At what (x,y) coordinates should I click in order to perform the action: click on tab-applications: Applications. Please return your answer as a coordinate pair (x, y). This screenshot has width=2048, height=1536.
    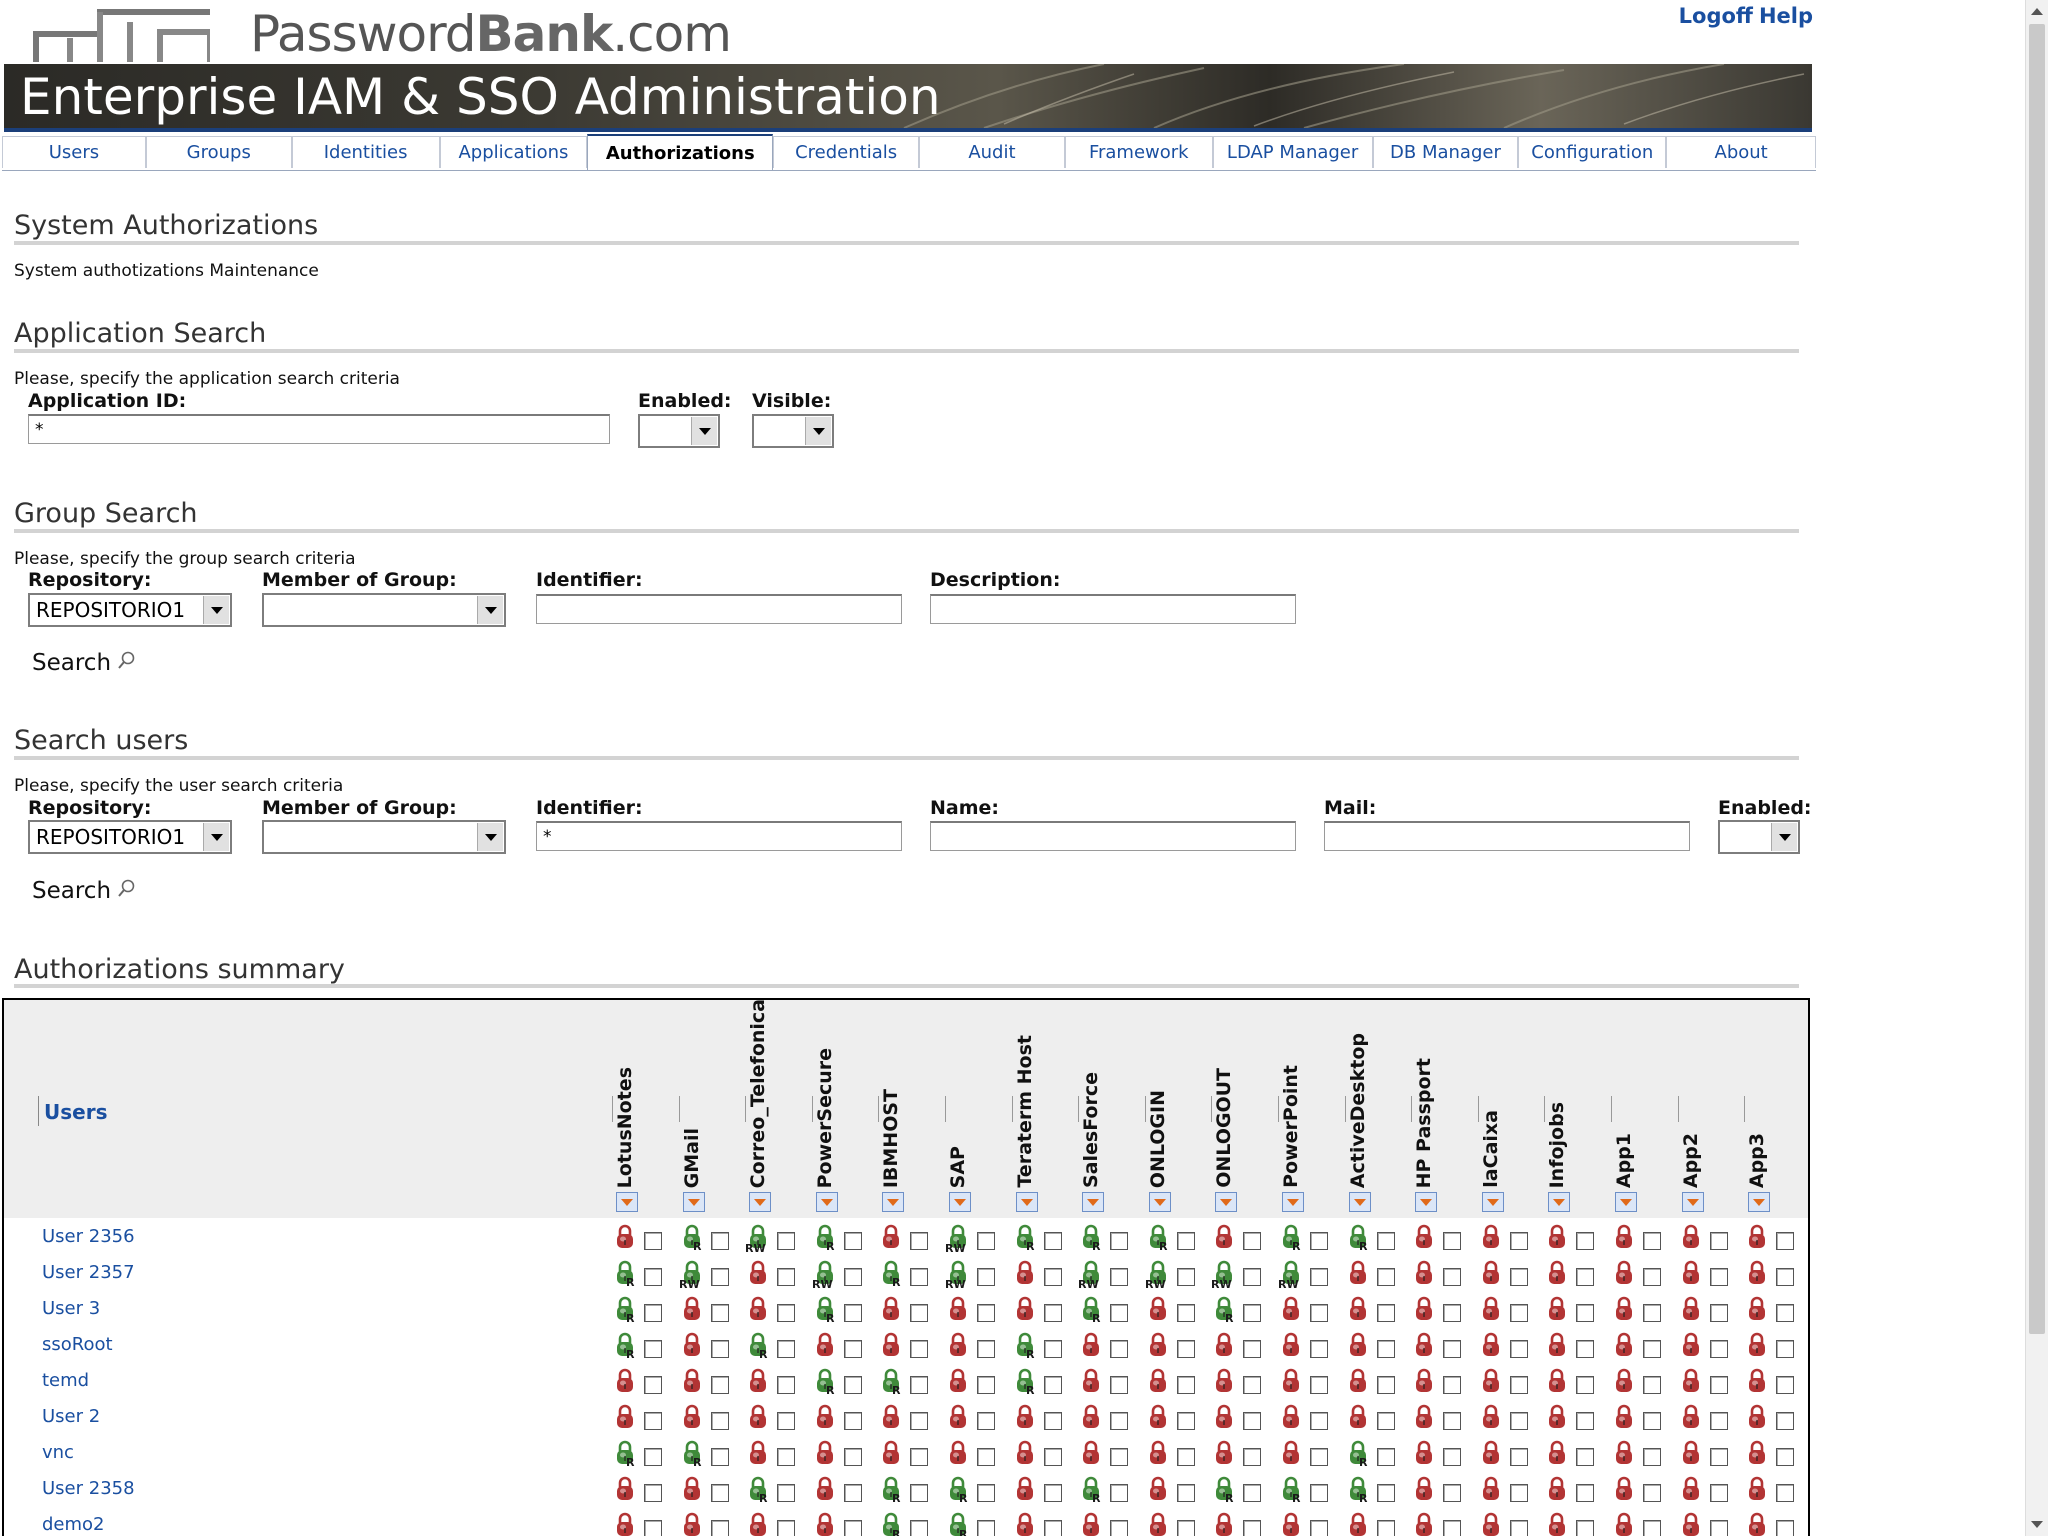
    Looking at the image, I should click on (513, 152).